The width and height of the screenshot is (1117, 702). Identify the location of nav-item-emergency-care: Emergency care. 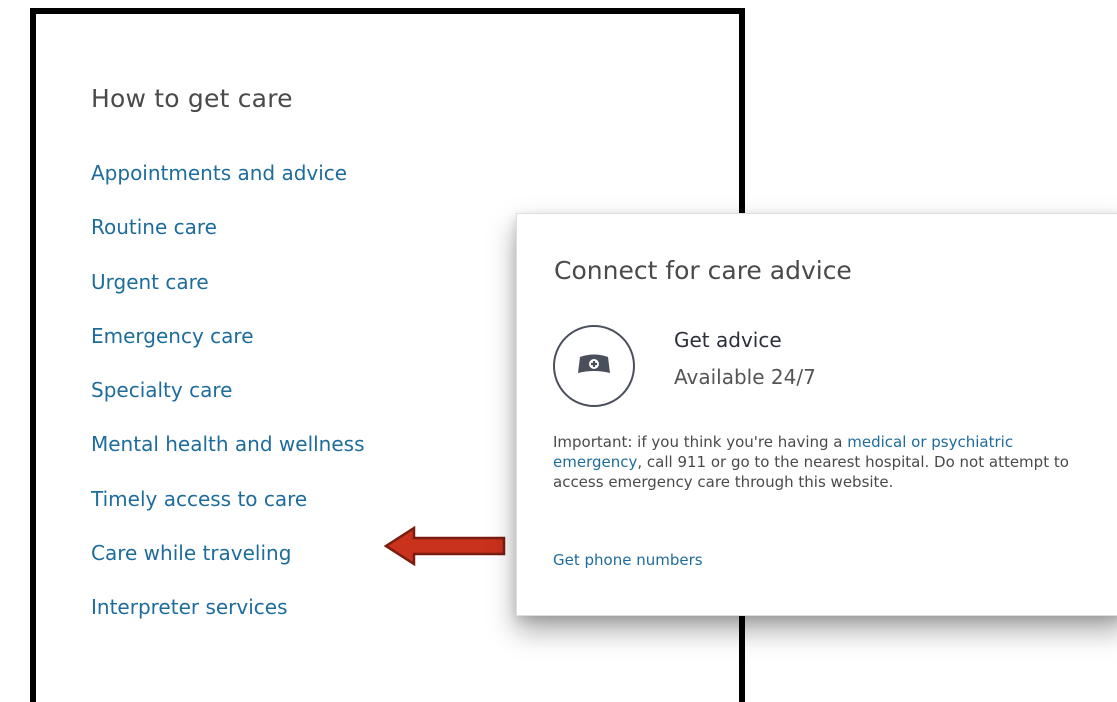
(228, 350).